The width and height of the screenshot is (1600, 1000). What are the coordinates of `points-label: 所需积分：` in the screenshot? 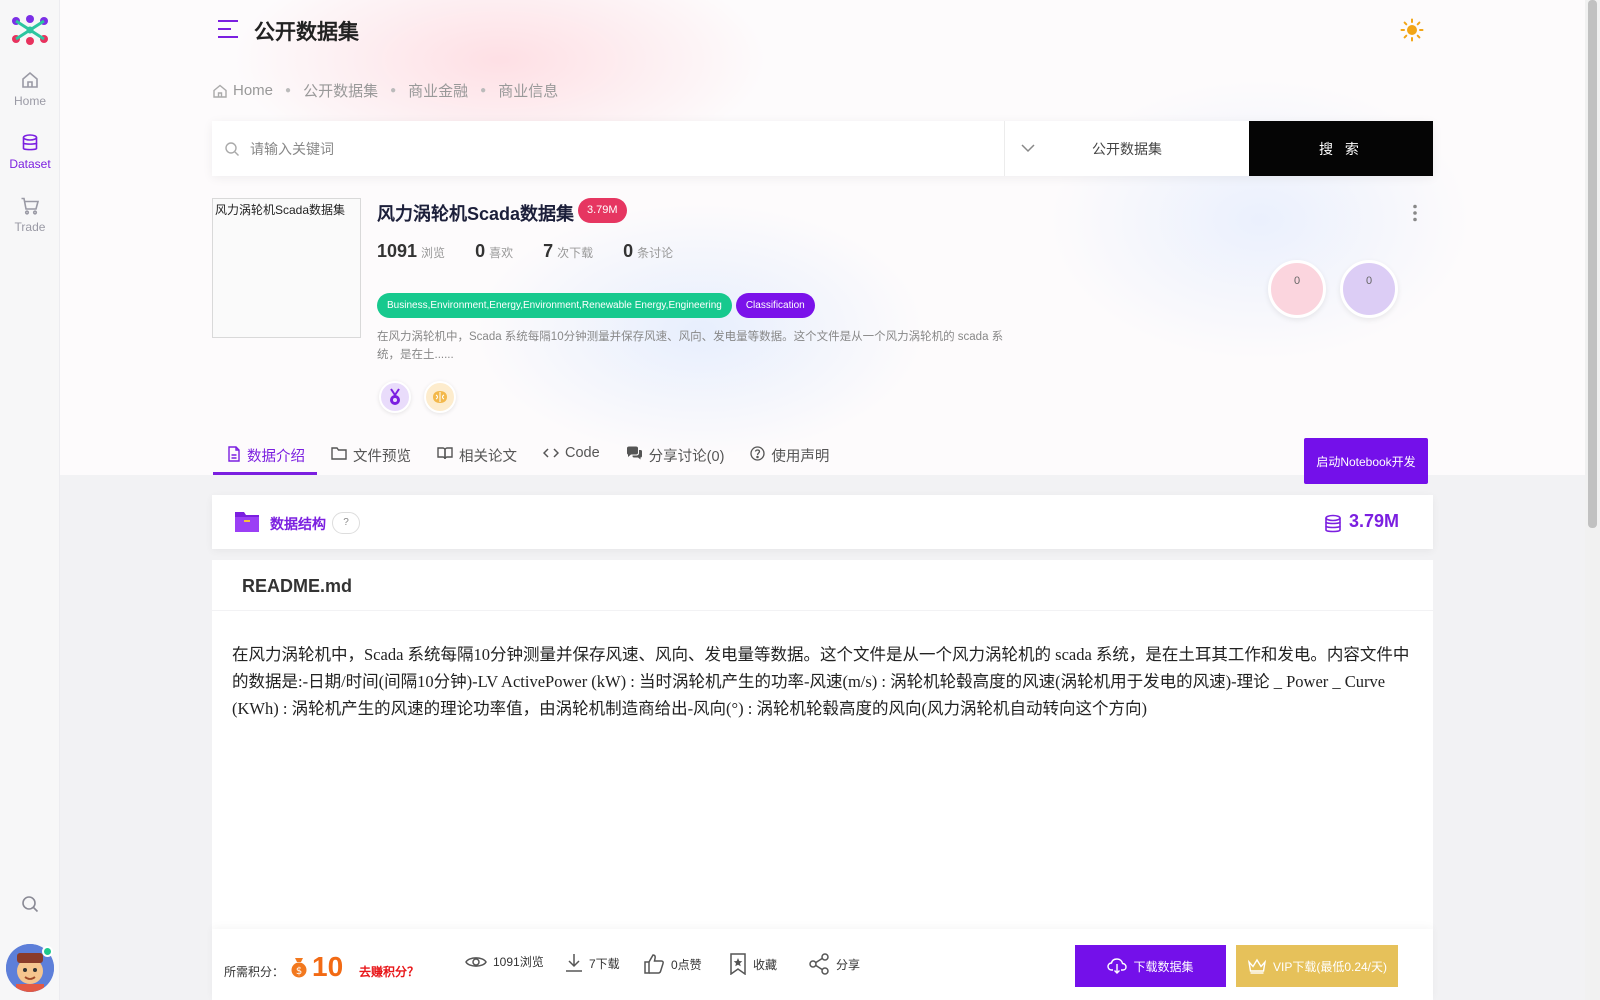 It's located at (254, 972).